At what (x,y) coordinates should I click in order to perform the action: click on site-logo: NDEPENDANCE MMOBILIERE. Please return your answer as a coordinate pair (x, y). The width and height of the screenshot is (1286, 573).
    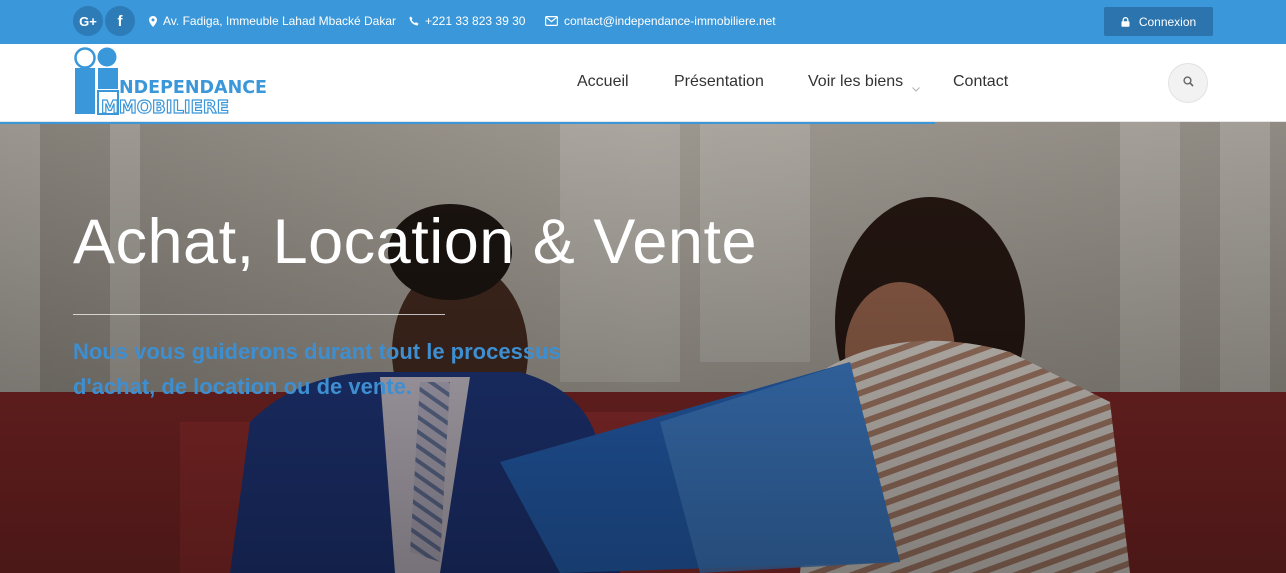
    Looking at the image, I should click on (171, 82).